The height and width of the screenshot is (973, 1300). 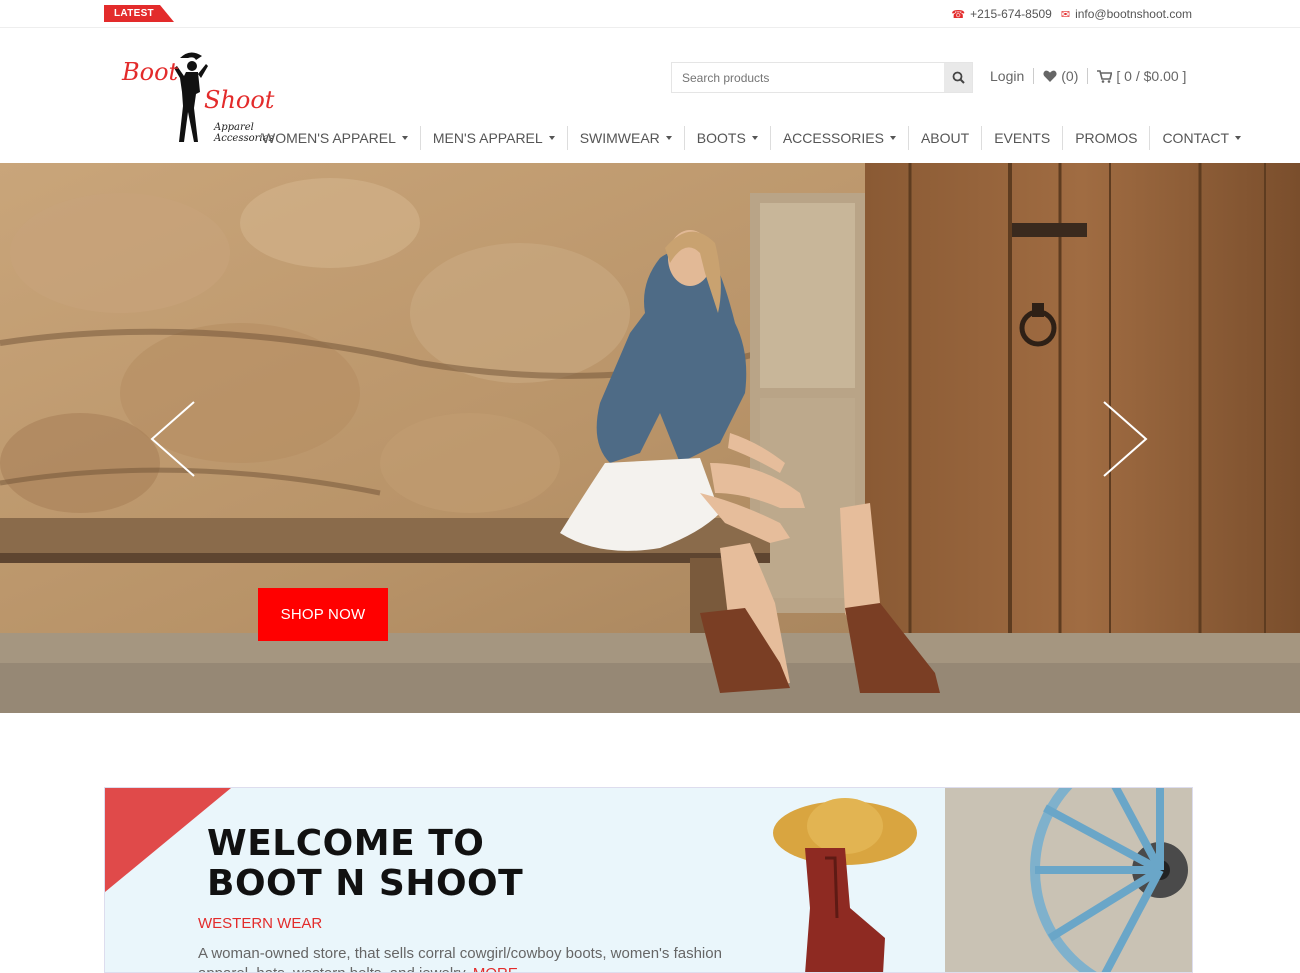 What do you see at coordinates (1011, 14) in the screenshot?
I see `phone-number: +215-674-8509` at bounding box center [1011, 14].